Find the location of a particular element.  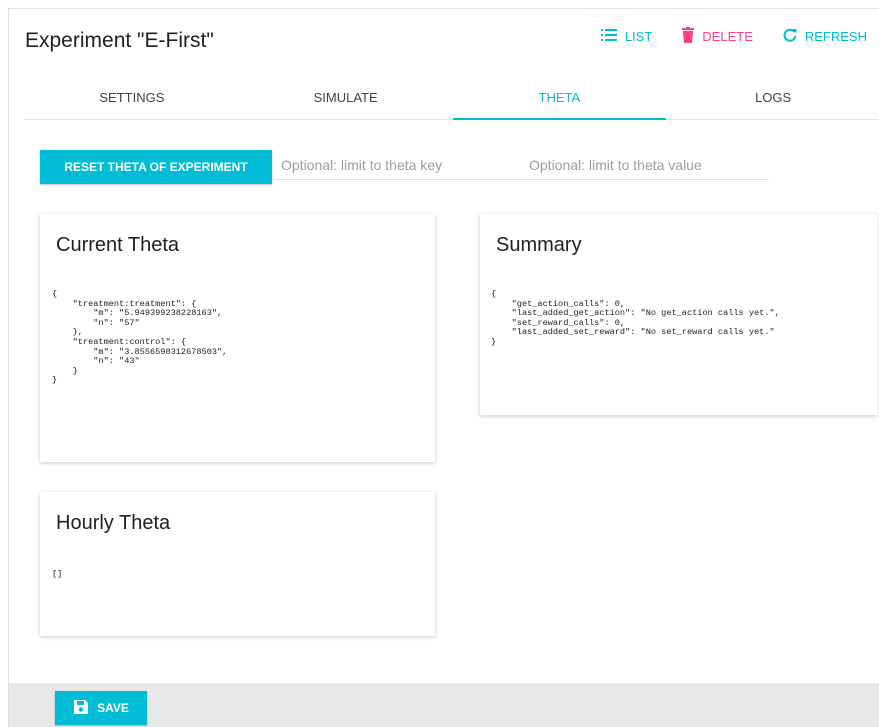

list-button: LIST is located at coordinates (626, 36).